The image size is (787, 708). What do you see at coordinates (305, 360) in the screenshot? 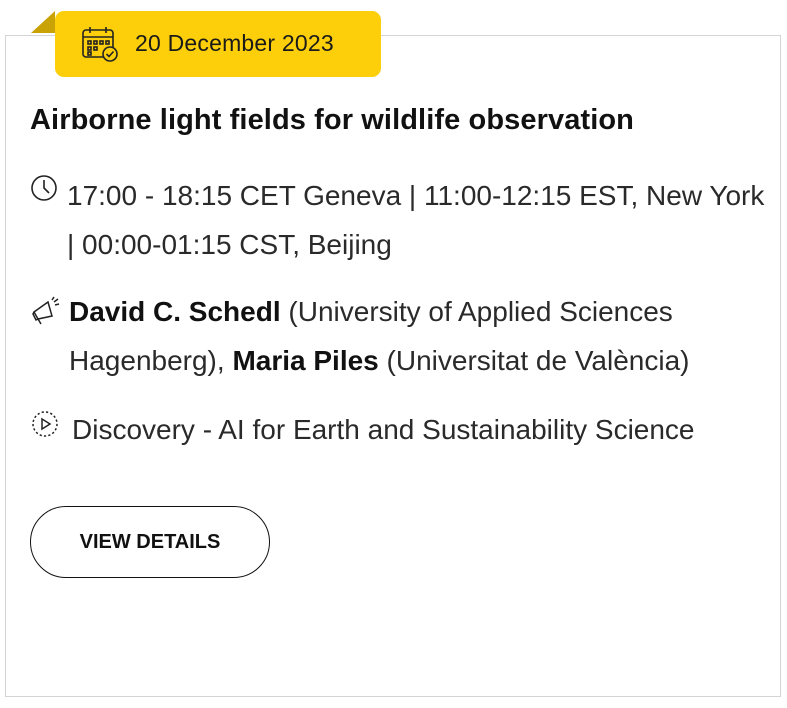
I see `speaker-name: Maria Piles` at bounding box center [305, 360].